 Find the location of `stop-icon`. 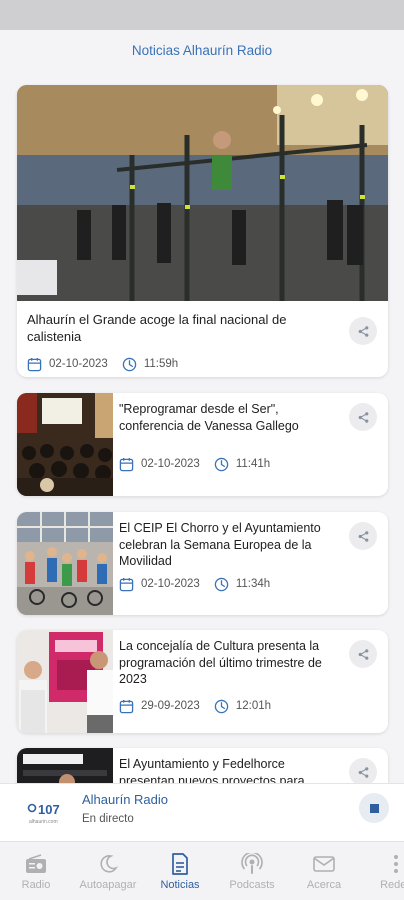

stop-icon is located at coordinates (374, 808).